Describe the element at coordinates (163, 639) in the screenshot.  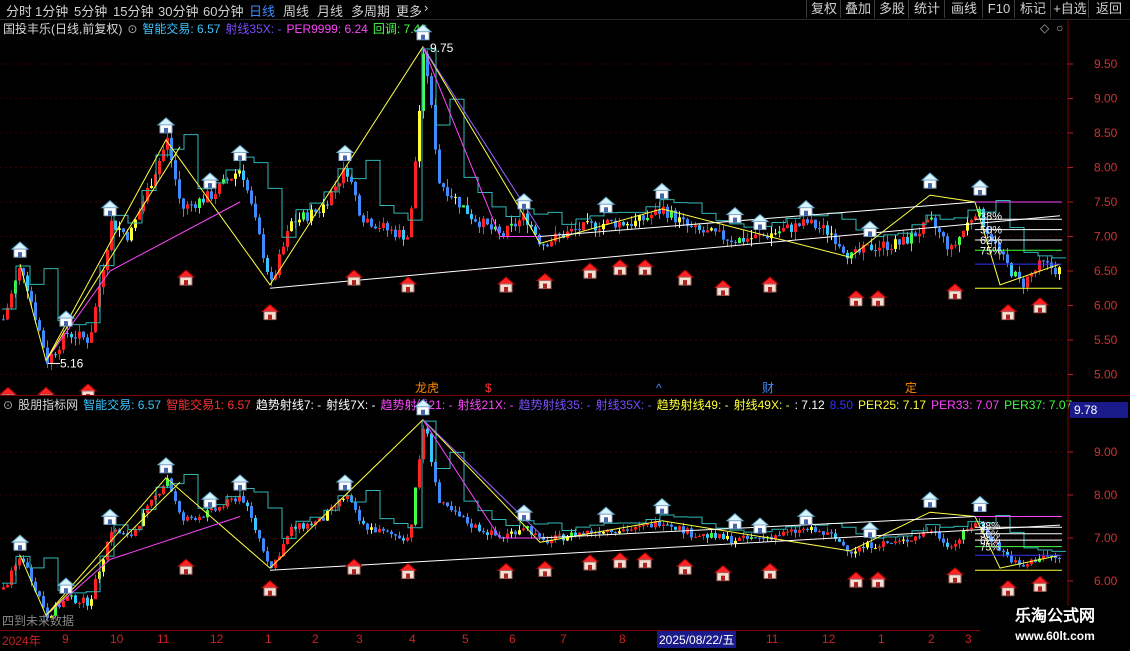
I see `x-tick-label: 11` at that location.